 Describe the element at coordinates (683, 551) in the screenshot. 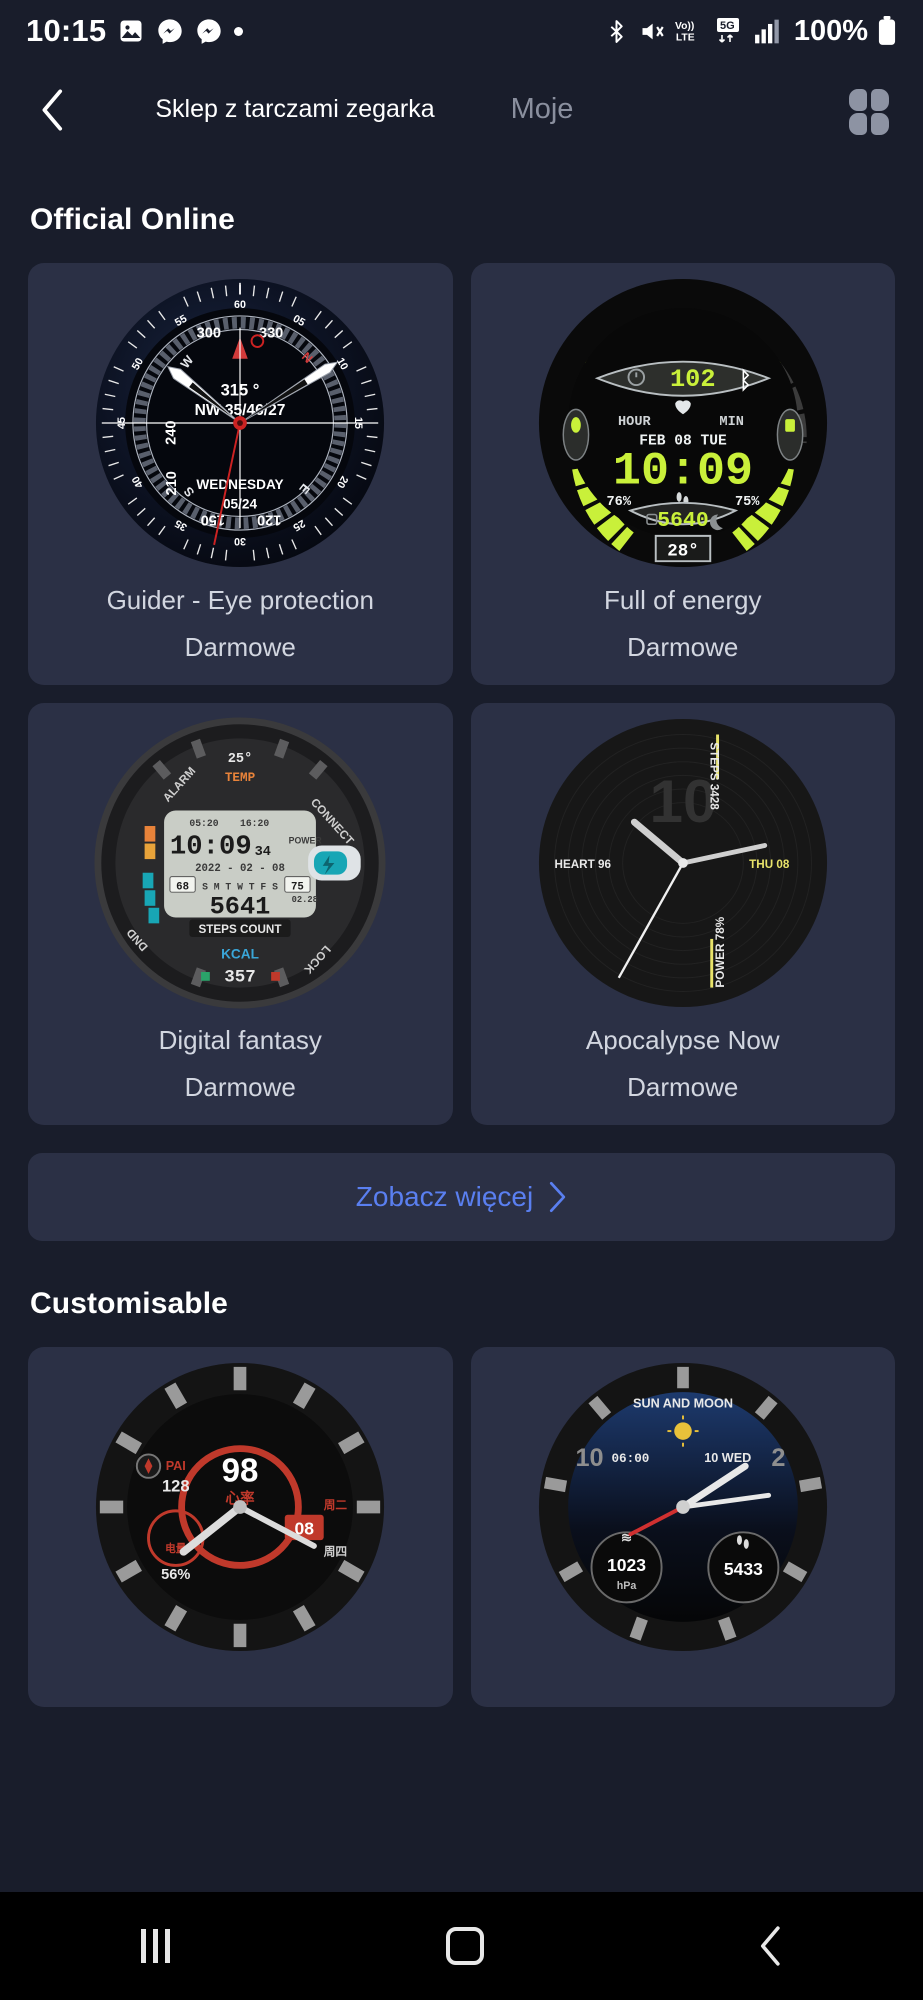

I see `svg-text: 28°` at that location.